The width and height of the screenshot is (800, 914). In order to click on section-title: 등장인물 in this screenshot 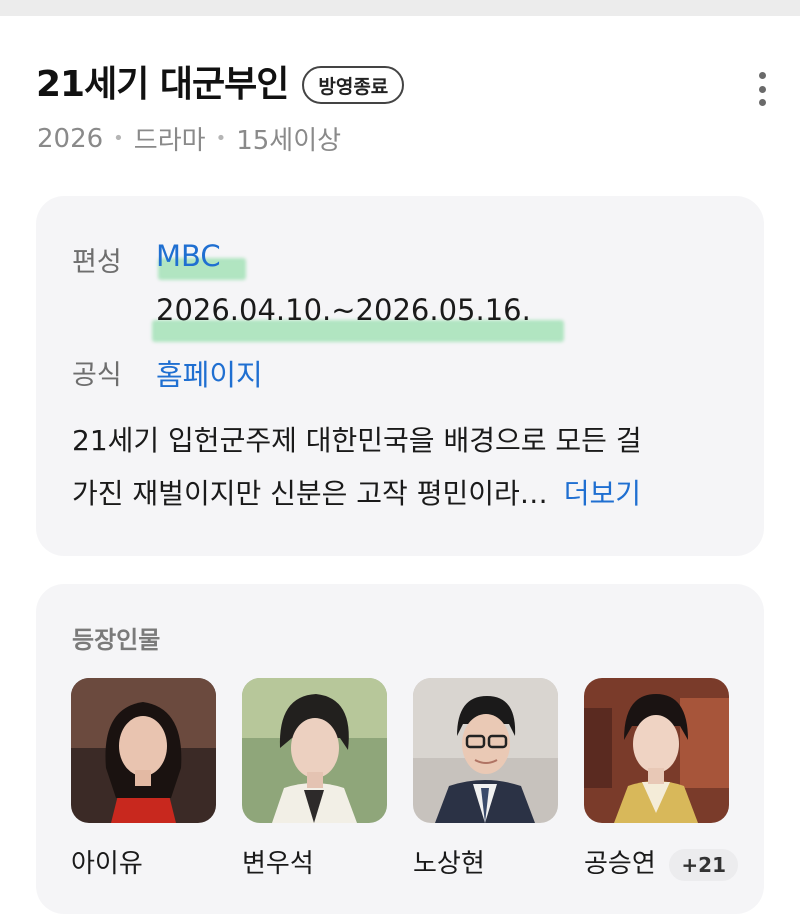, I will do `click(116, 640)`.